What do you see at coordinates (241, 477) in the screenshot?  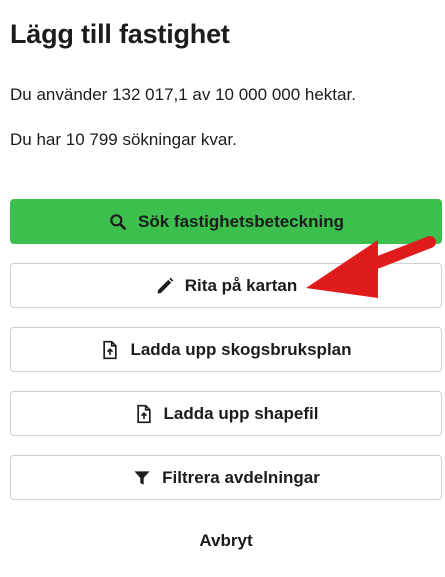 I see `filter-compartments-label: Filtrera avdelningar` at bounding box center [241, 477].